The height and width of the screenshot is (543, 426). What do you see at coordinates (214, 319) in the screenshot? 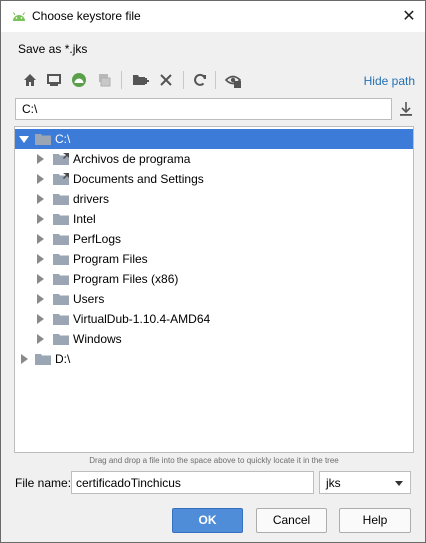
I see `tree-item: VirtualDub-1.10.4-AMD64` at bounding box center [214, 319].